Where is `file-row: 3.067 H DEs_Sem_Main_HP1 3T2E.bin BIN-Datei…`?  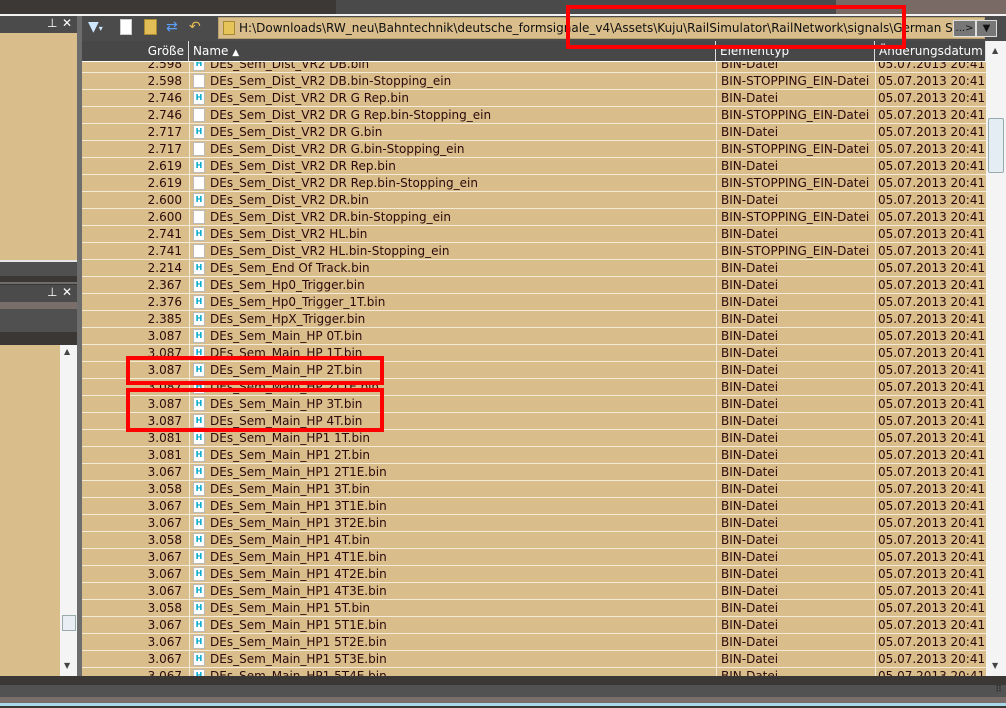
file-row: 3.067 H DEs_Sem_Main_HP1 3T2E.bin BIN-Datei… is located at coordinates (534, 523).